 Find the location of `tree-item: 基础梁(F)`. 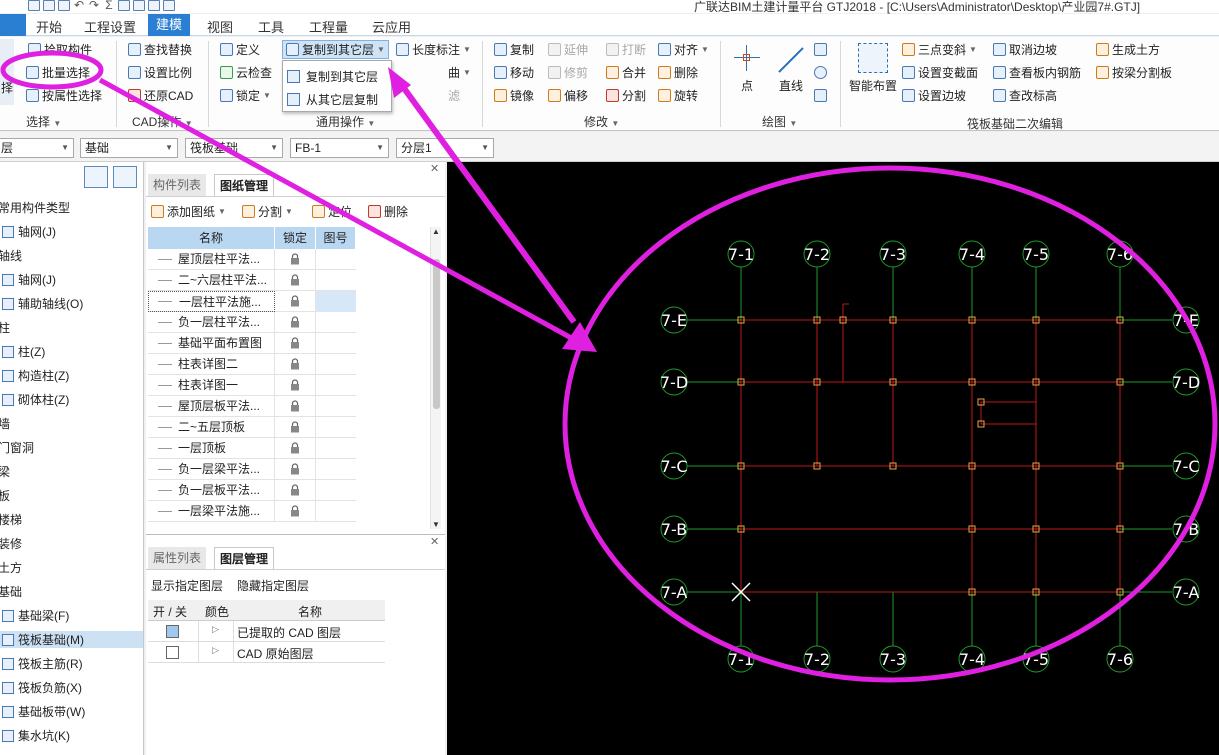

tree-item: 基础梁(F) is located at coordinates (35, 615).